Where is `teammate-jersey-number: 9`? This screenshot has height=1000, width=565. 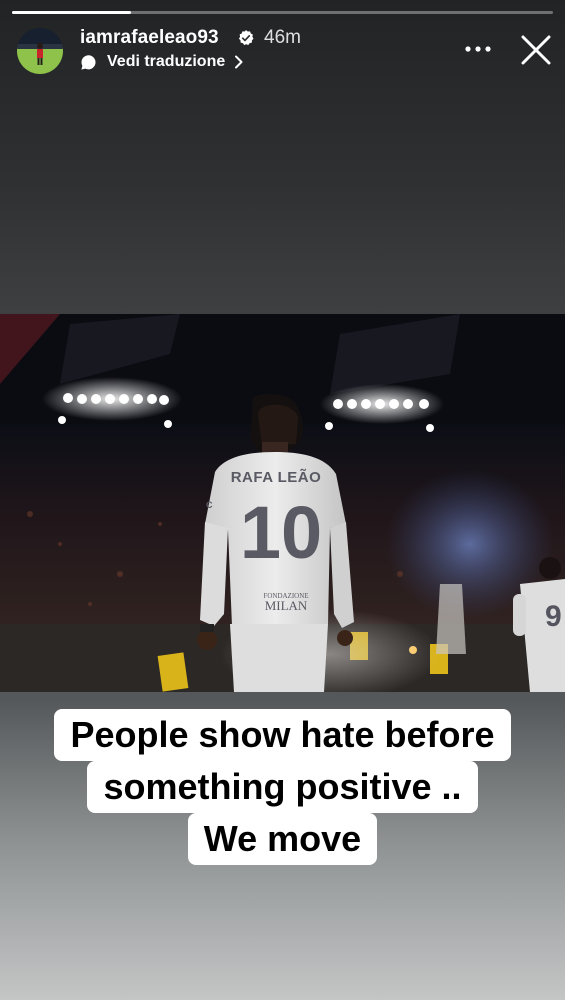
teammate-jersey-number: 9 is located at coordinates (553, 616).